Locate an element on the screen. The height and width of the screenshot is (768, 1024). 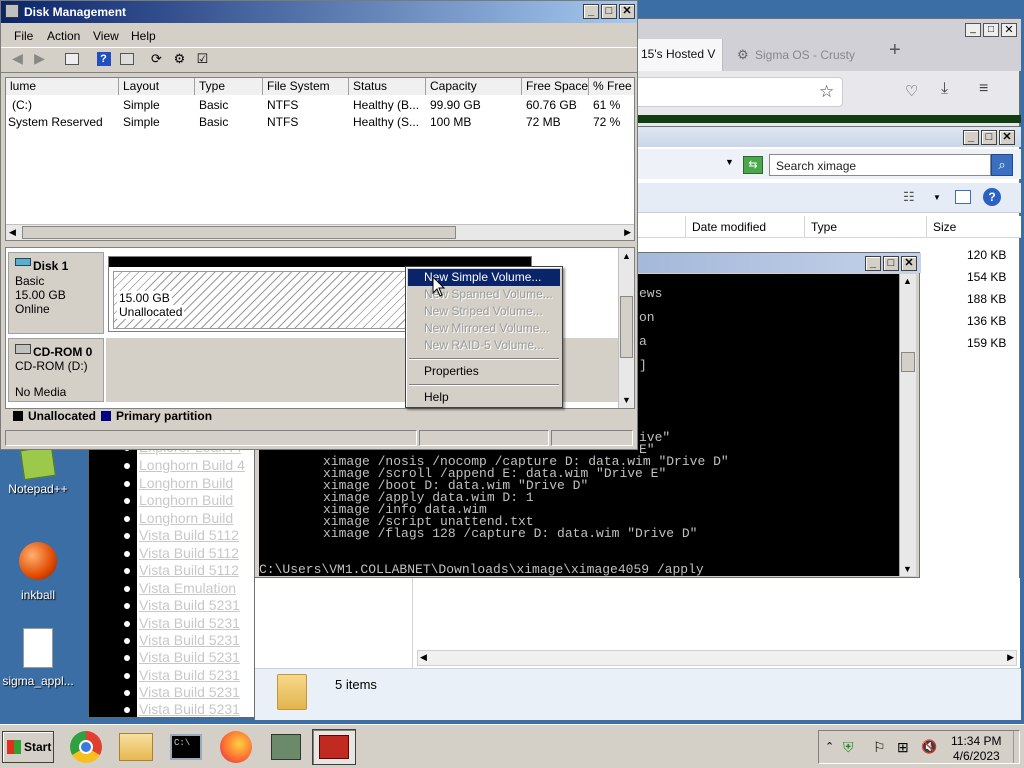
column-header-date: Date modified is located at coordinates (745, 227).